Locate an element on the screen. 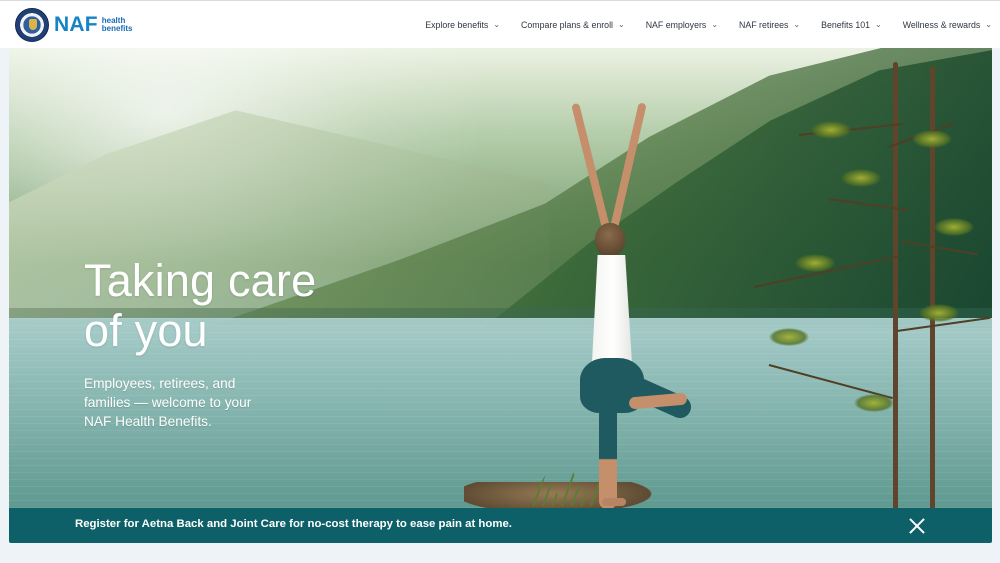  nav-label: Explore benefits is located at coordinates (457, 25).